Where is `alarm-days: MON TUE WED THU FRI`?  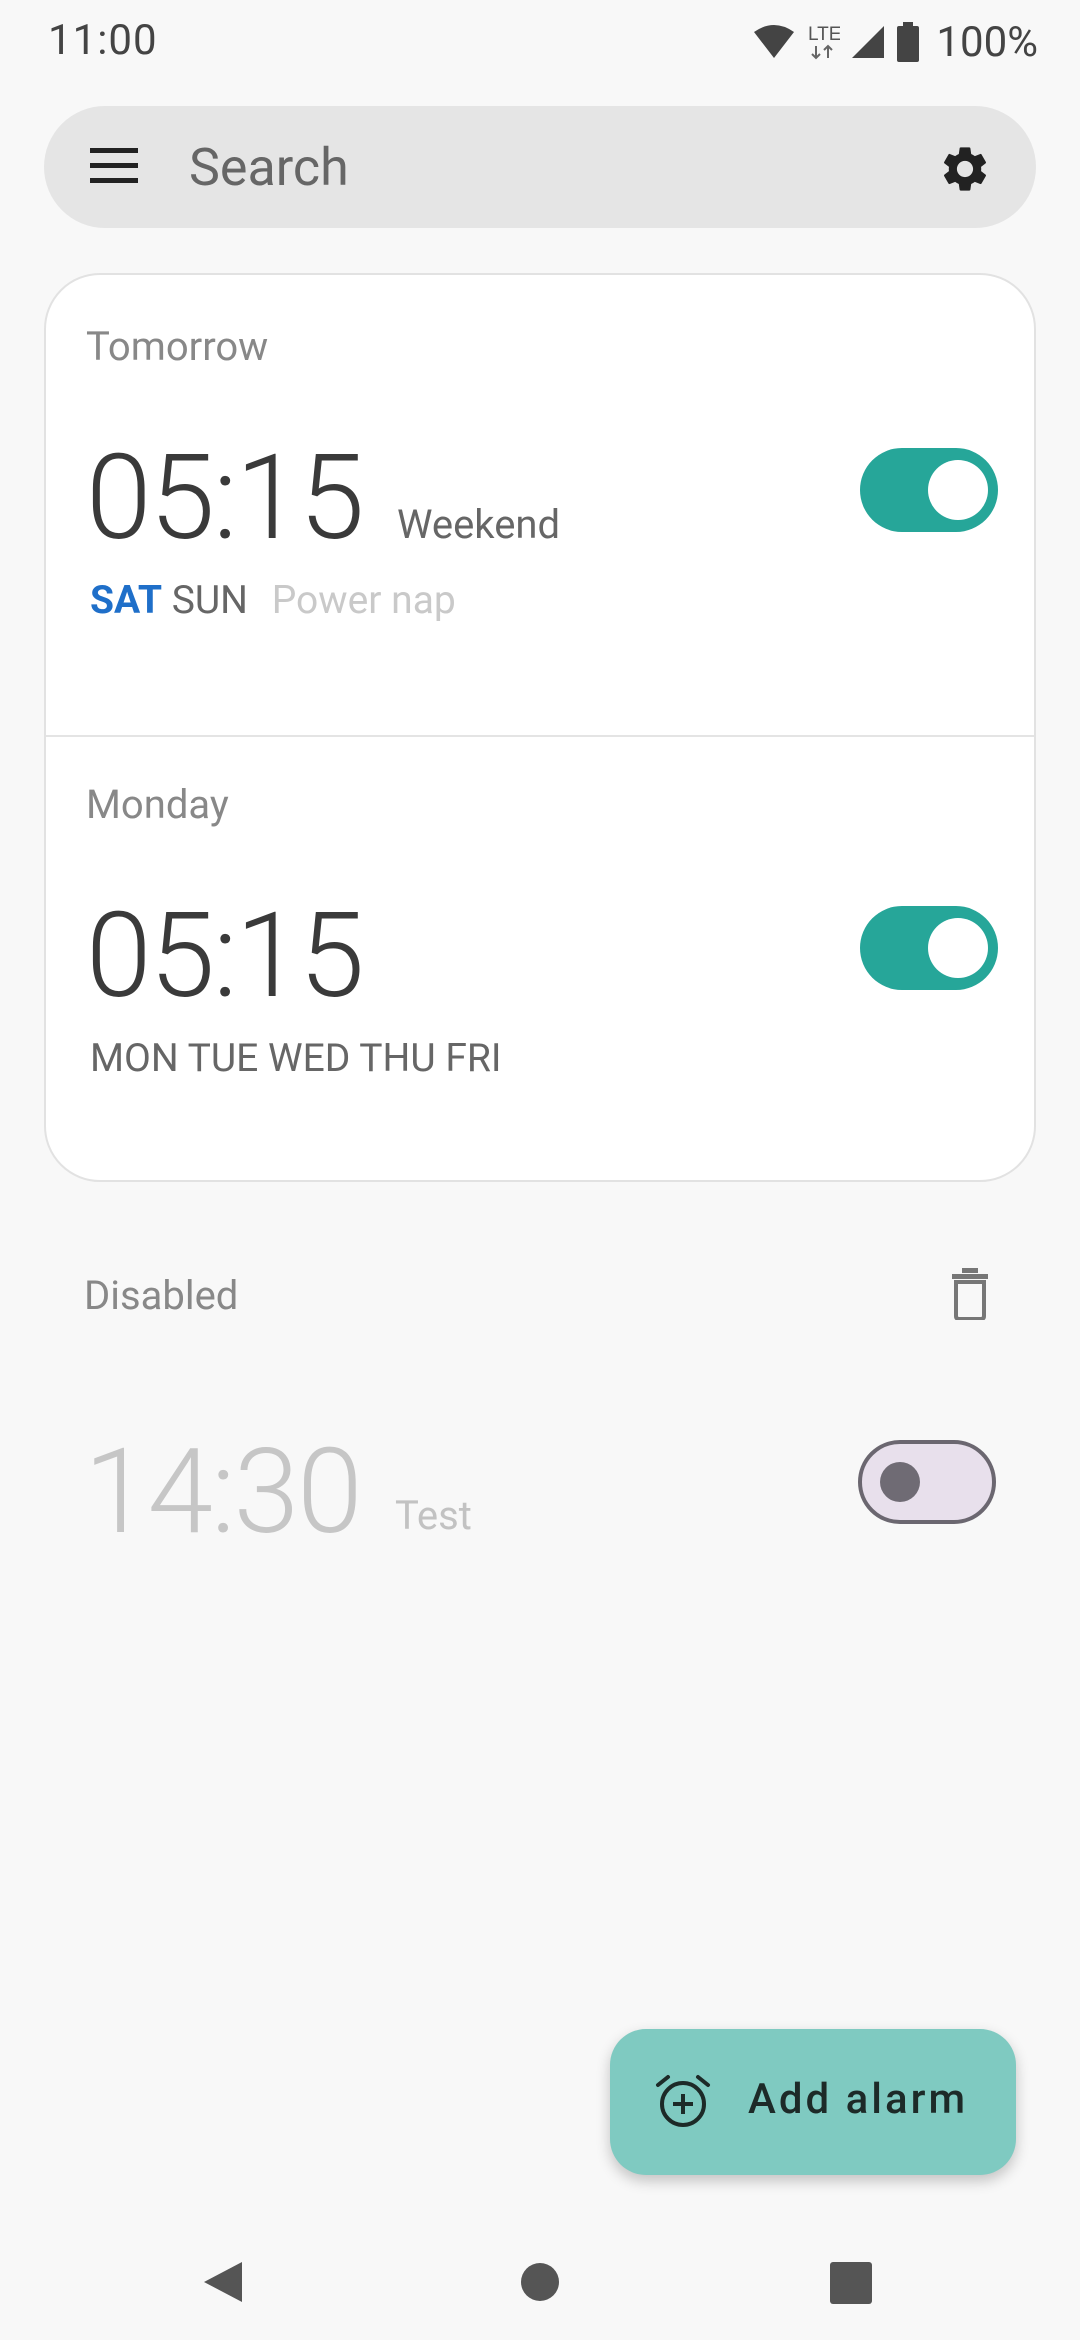
alarm-days: MON TUE WED THU FRI is located at coordinates (296, 1058).